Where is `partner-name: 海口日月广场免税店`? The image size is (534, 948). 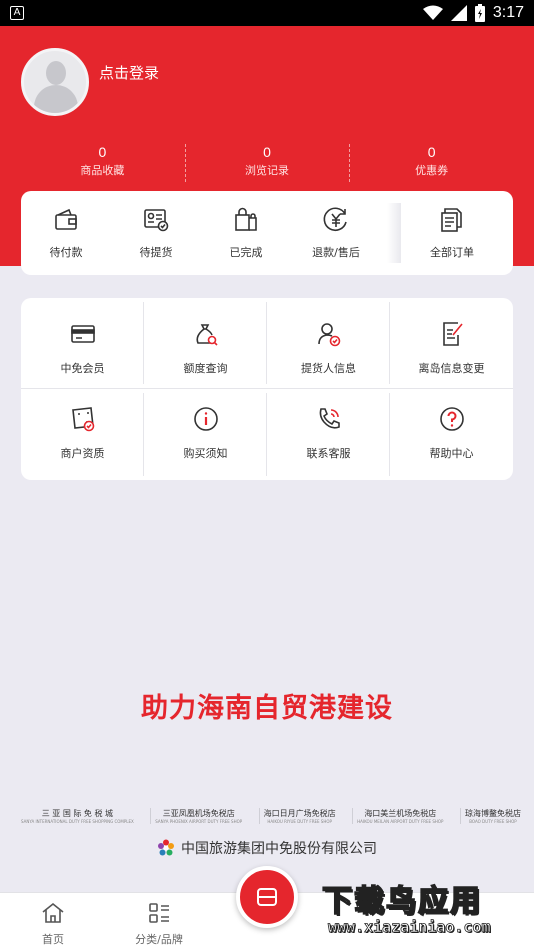
partner-name: 海口日月广场免税店 is located at coordinates (299, 813).